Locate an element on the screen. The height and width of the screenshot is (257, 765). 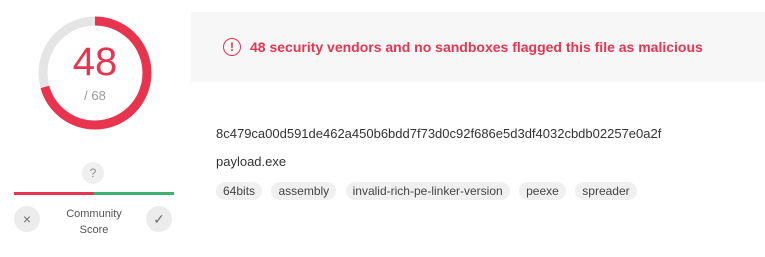
community-score-bar is located at coordinates (94, 193).